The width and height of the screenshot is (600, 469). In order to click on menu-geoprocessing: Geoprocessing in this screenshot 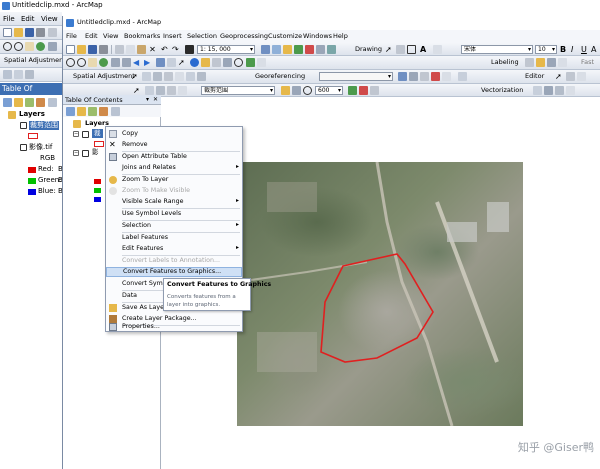, I will do `click(244, 36)`.